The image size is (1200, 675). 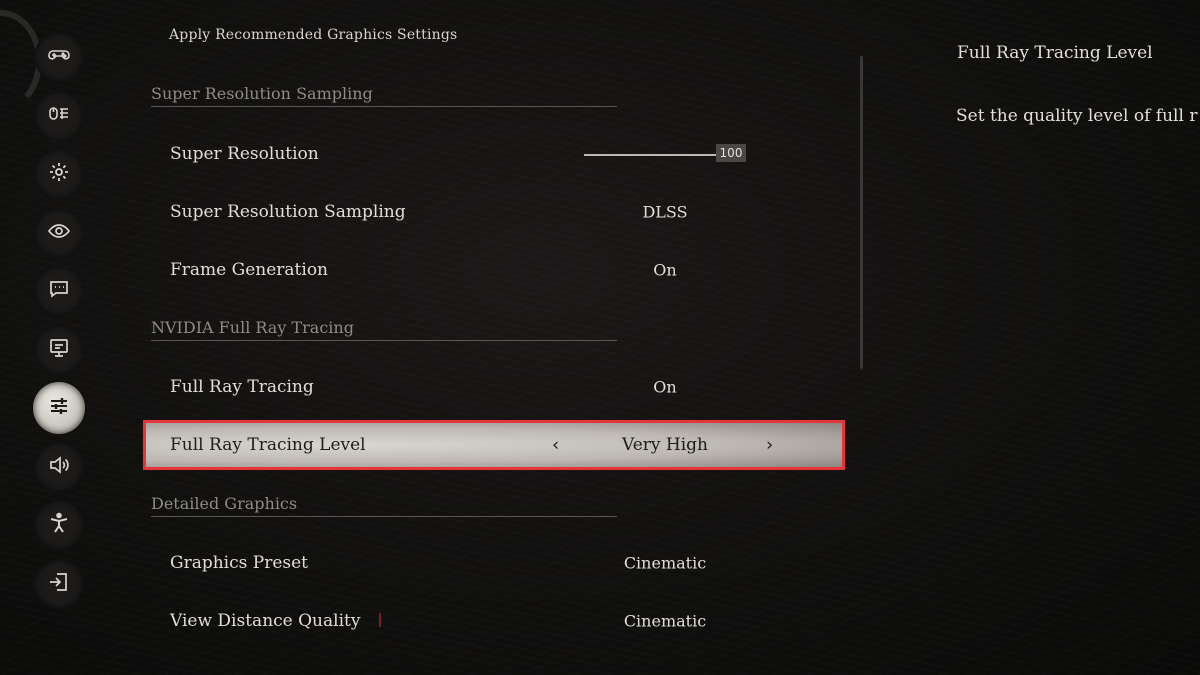 What do you see at coordinates (1055, 53) in the screenshot?
I see `description-title: Full Ray Tracing Level` at bounding box center [1055, 53].